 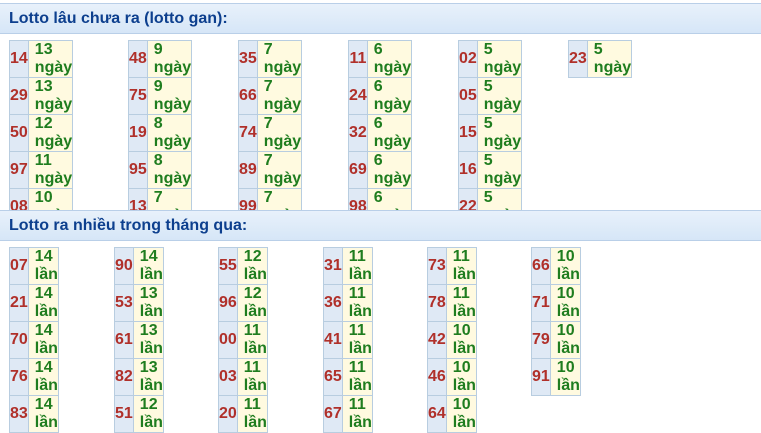 I want to click on table-row: 19 8 ngày, so click(x=160, y=133).